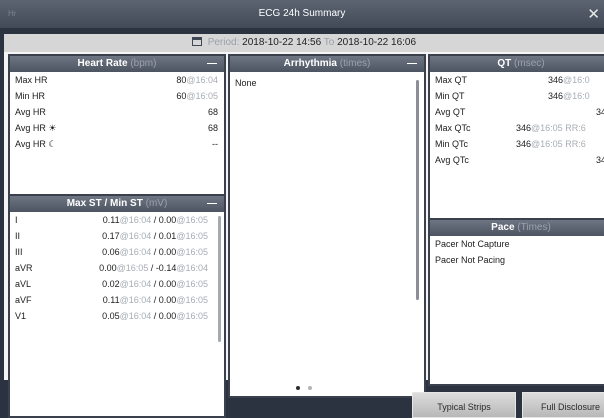 The height and width of the screenshot is (418, 604). What do you see at coordinates (111, 316) in the screenshot?
I see `st-max: 0.05` at bounding box center [111, 316].